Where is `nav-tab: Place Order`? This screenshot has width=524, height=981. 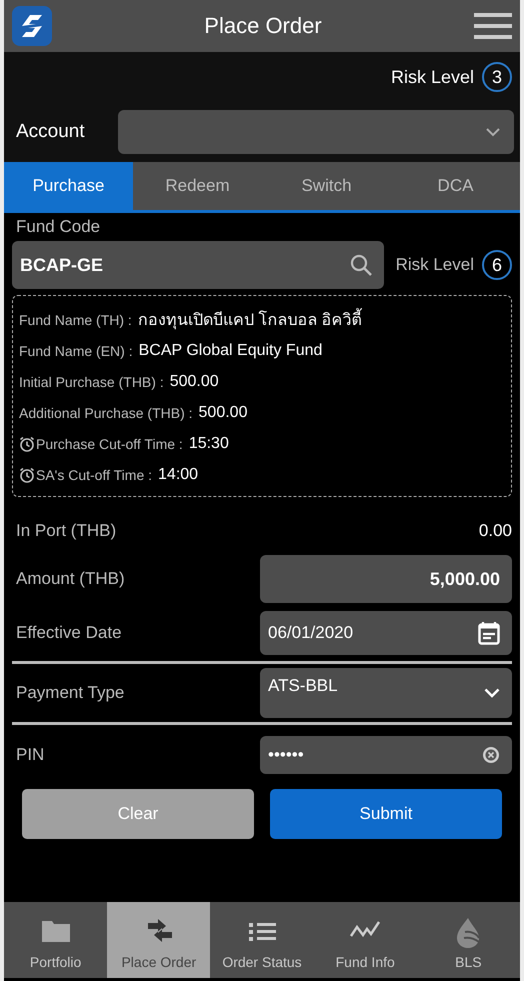 nav-tab: Place Order is located at coordinates (158, 940).